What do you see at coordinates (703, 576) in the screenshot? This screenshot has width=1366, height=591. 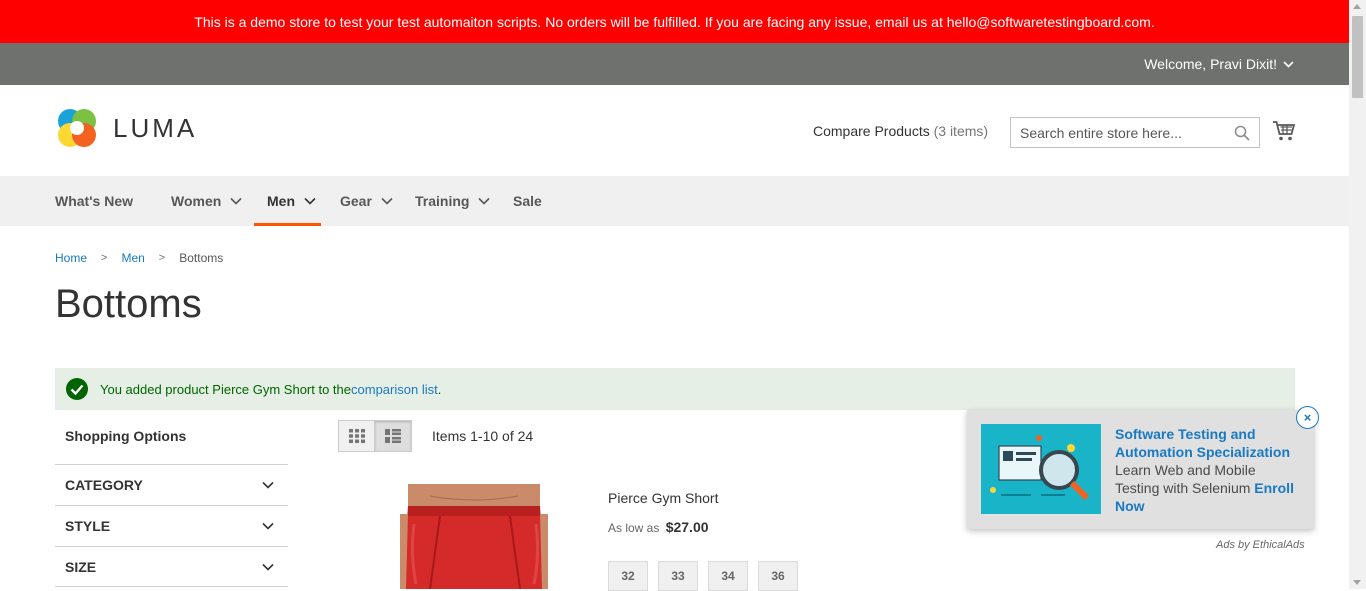 I see `size-swatches: 32 33 34 36` at bounding box center [703, 576].